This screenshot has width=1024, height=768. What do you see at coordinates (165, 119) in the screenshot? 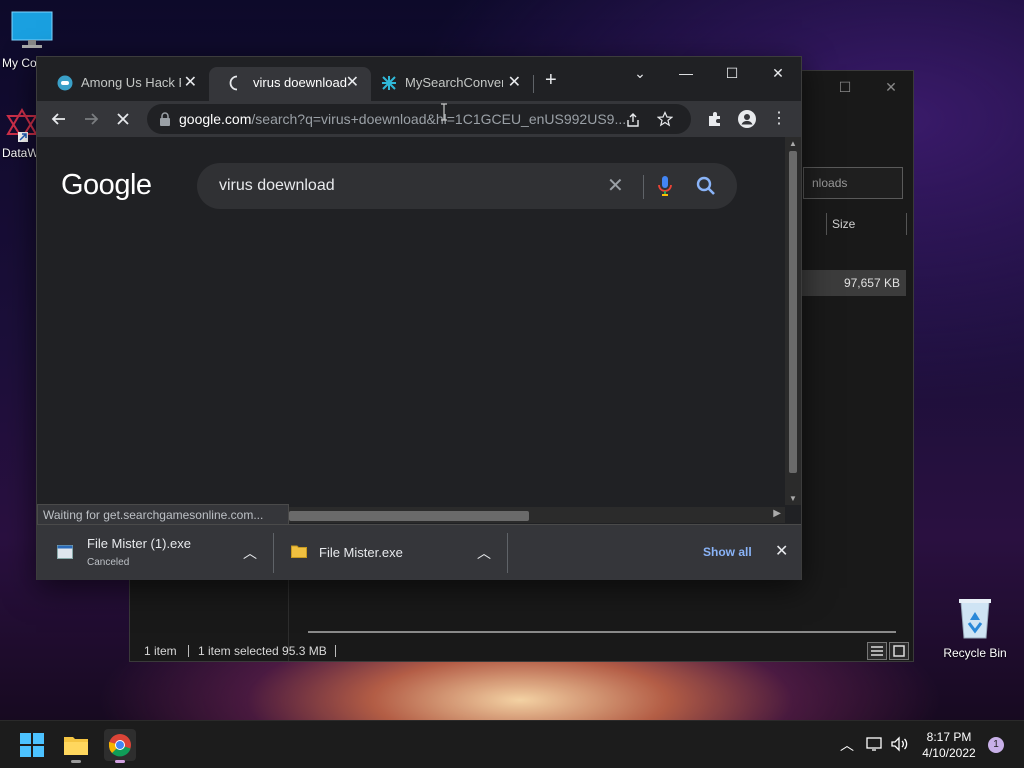
I see `lock-icon` at bounding box center [165, 119].